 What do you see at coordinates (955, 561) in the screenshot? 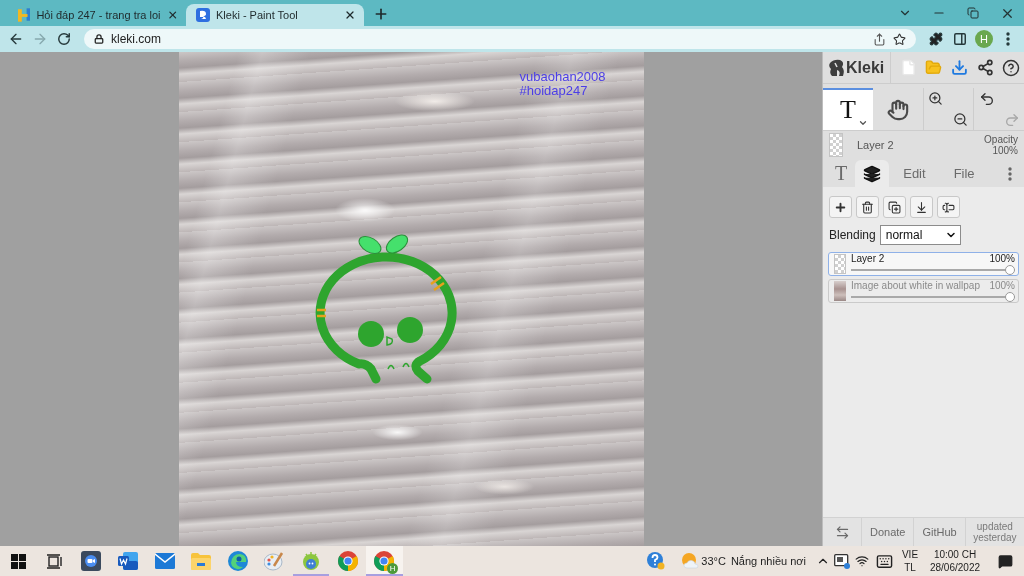
I see `clock-button: 10:00 CH 28/06/2022` at bounding box center [955, 561].